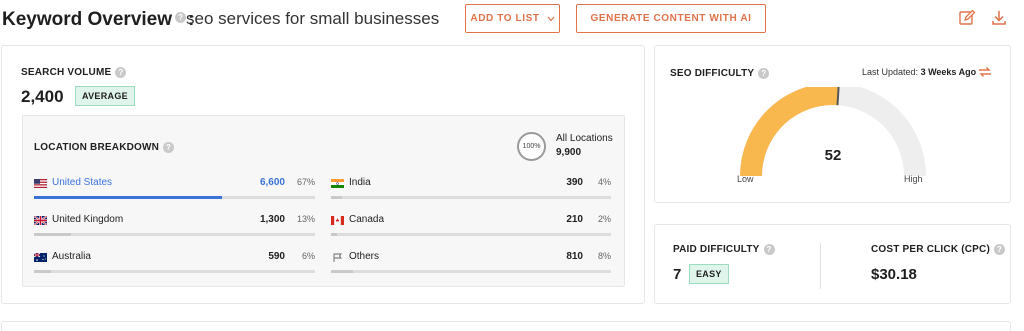  Describe the element at coordinates (833, 155) in the screenshot. I see `seo-difficulty-value: 52` at that location.